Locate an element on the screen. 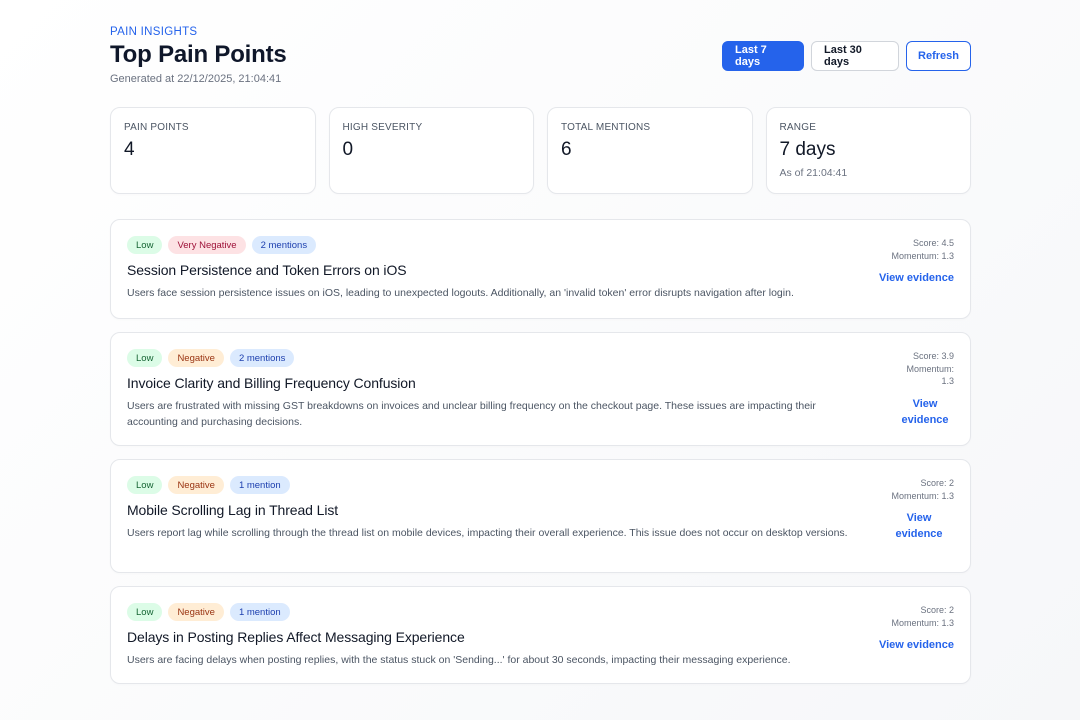  stat-value: 4 is located at coordinates (129, 149).